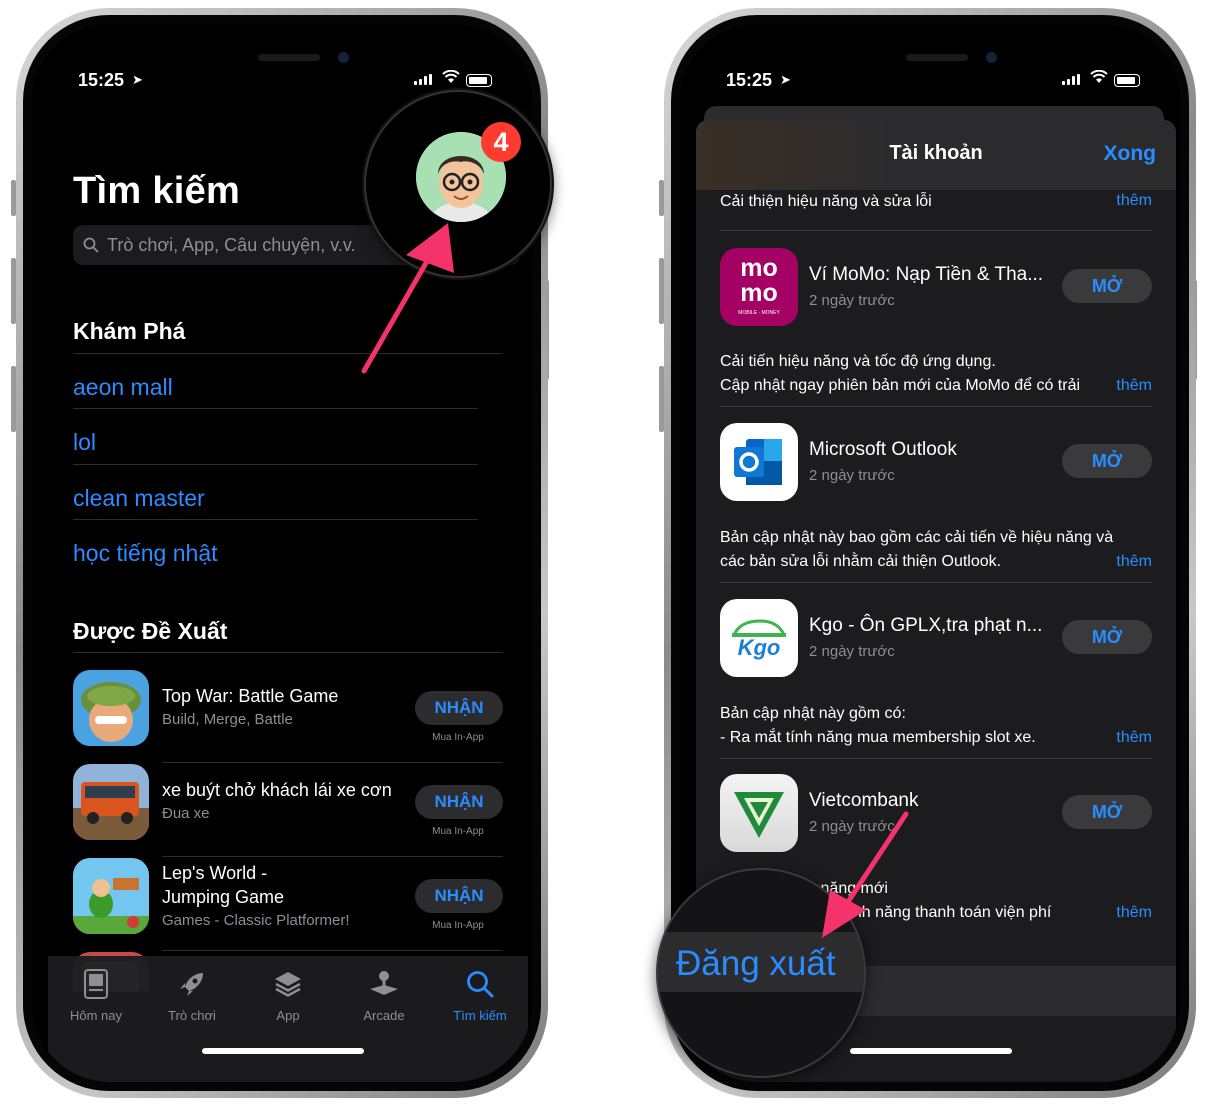 This screenshot has height=1104, width=1213. What do you see at coordinates (480, 1015) in the screenshot?
I see `tab-label: Tìm kiếm` at bounding box center [480, 1015].